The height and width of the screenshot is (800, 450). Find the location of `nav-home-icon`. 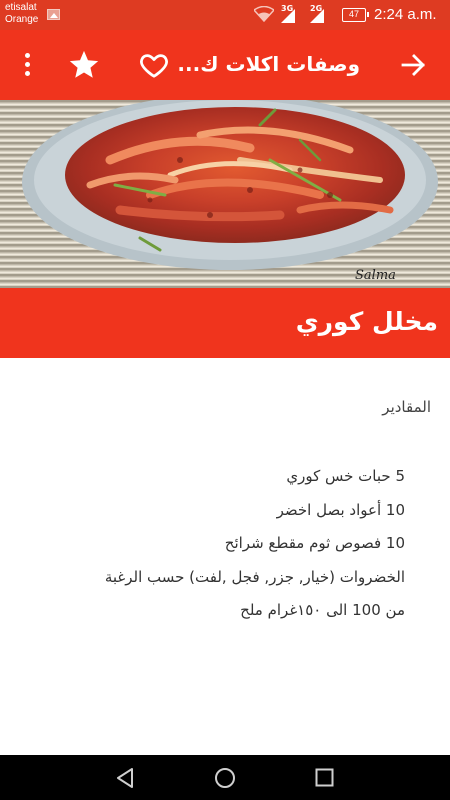

nav-home-icon is located at coordinates (225, 778).